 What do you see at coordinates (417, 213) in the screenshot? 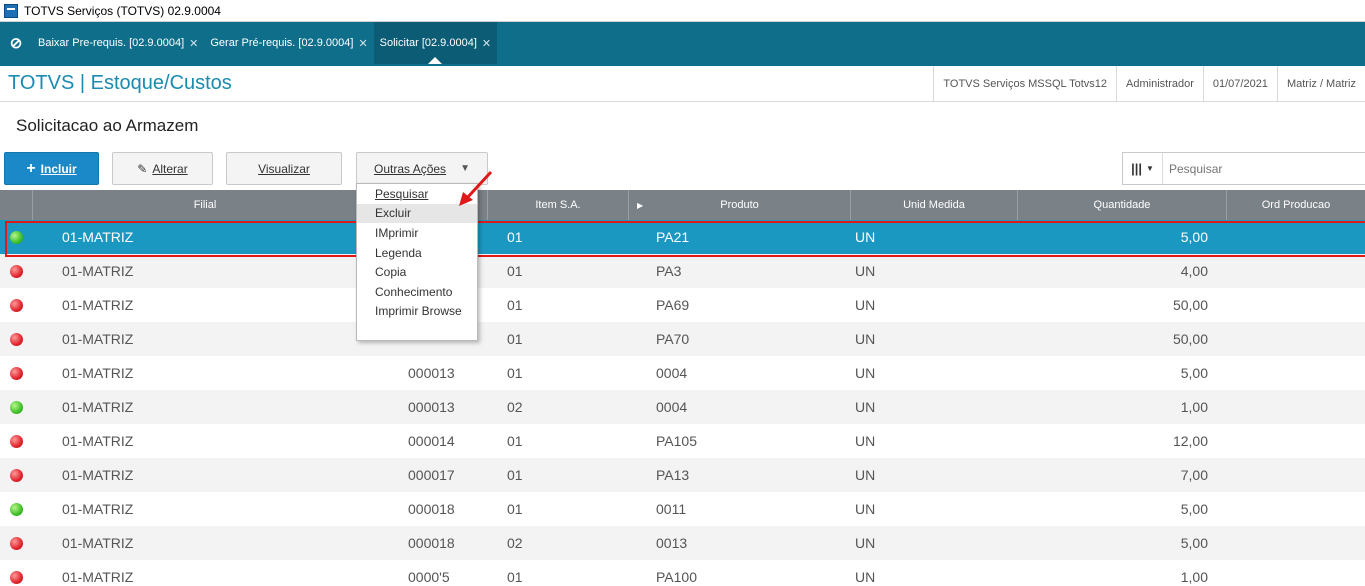
I see `menu-item-excluir: Excluir` at bounding box center [417, 213].